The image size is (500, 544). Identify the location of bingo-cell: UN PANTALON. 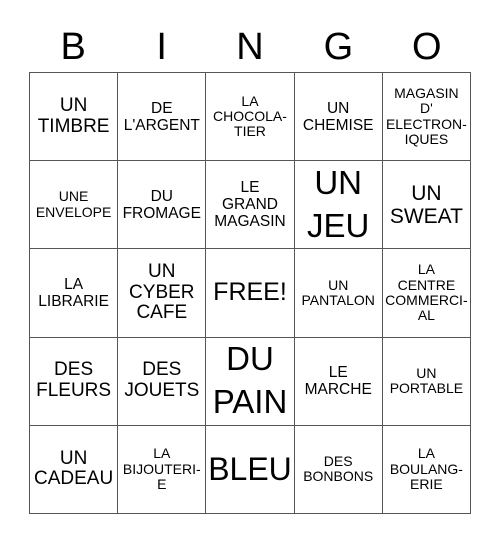
(338, 293).